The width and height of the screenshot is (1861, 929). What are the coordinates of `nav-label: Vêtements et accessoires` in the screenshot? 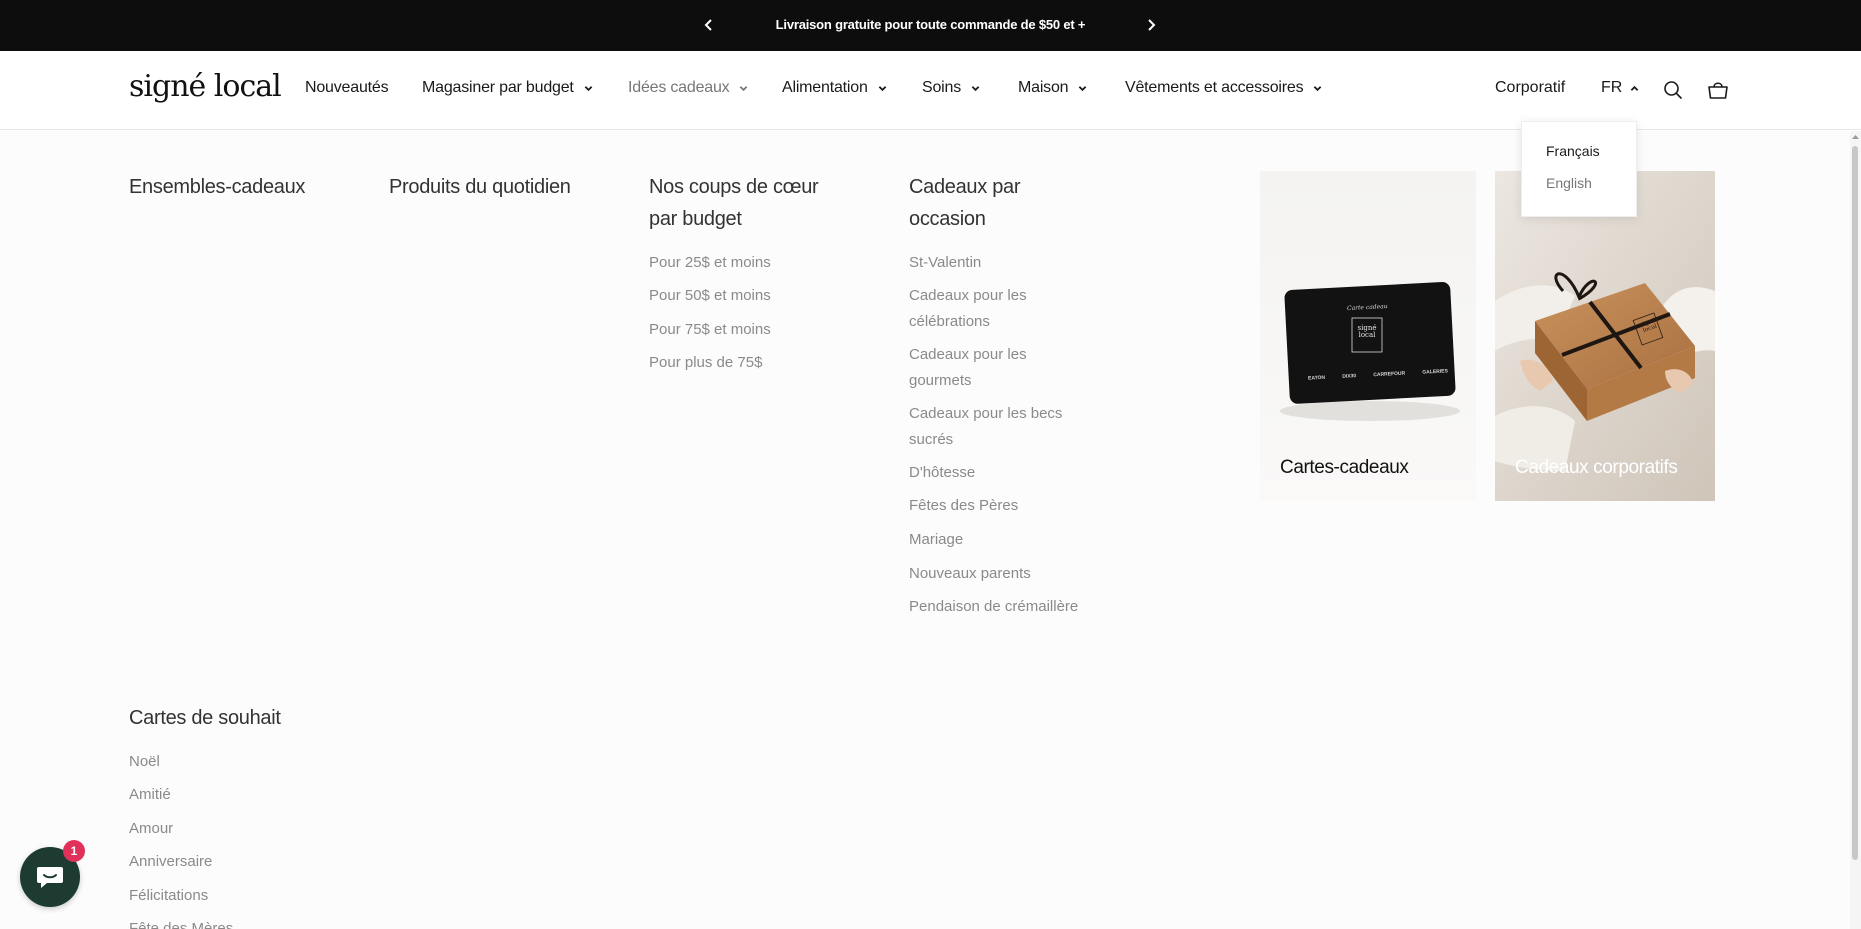 It's located at (1214, 87).